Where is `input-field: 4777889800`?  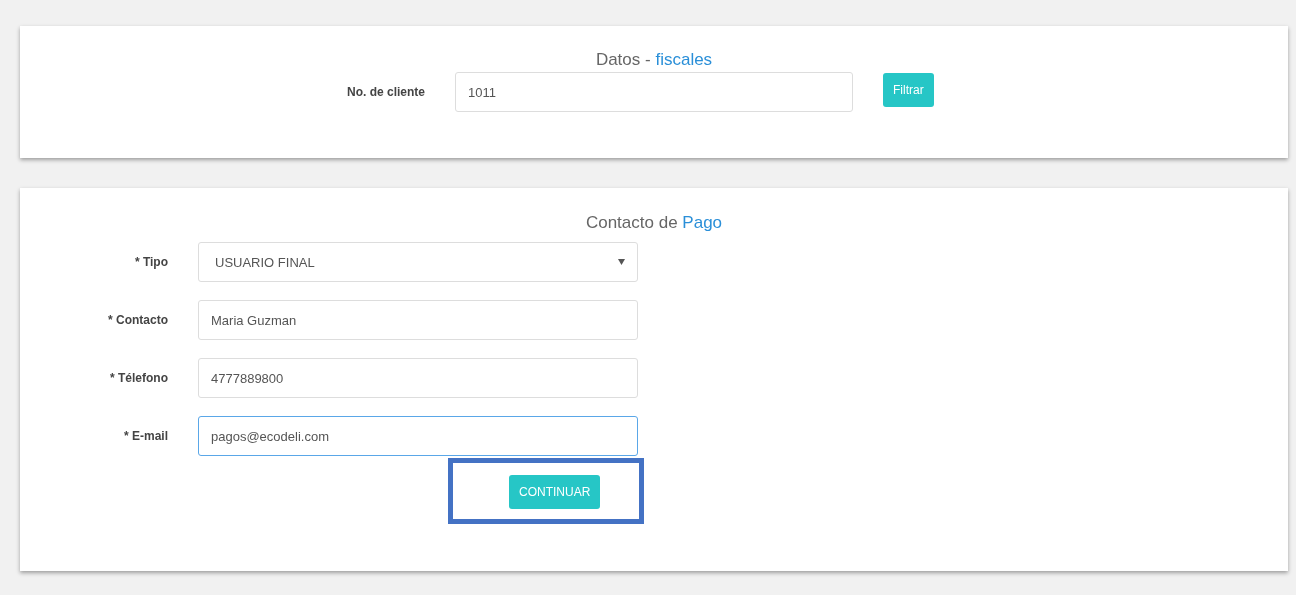 input-field: 4777889800 is located at coordinates (418, 378).